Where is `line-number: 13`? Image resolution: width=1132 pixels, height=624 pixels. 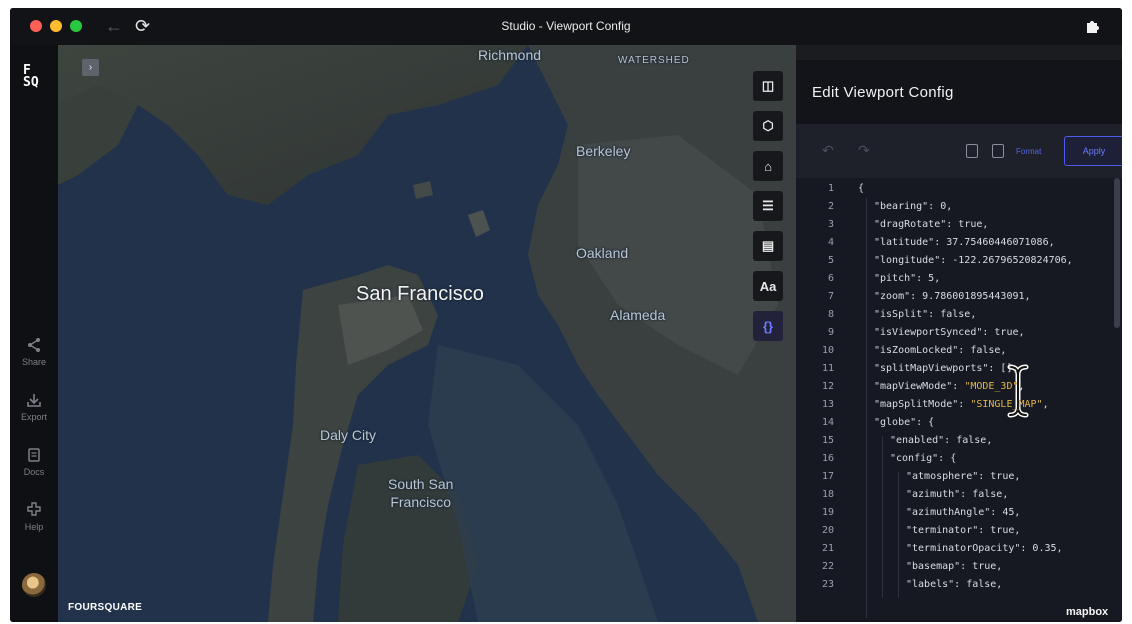 line-number: 13 is located at coordinates (827, 404).